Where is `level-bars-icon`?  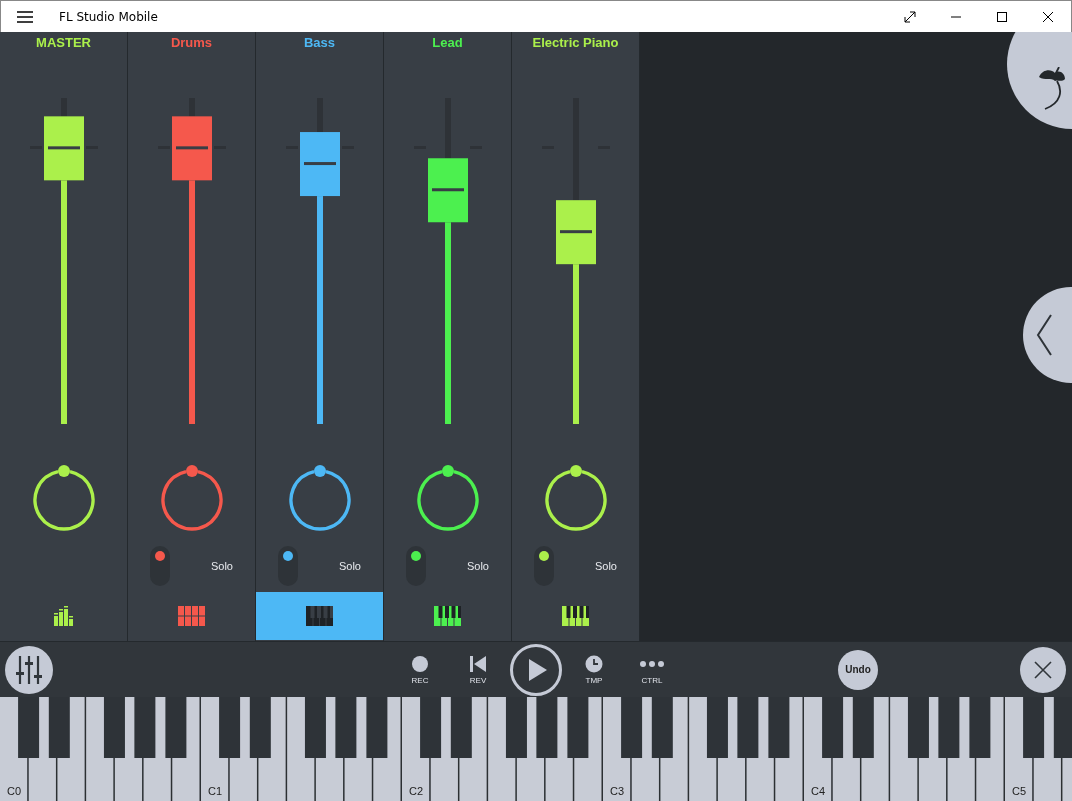 level-bars-icon is located at coordinates (63, 616).